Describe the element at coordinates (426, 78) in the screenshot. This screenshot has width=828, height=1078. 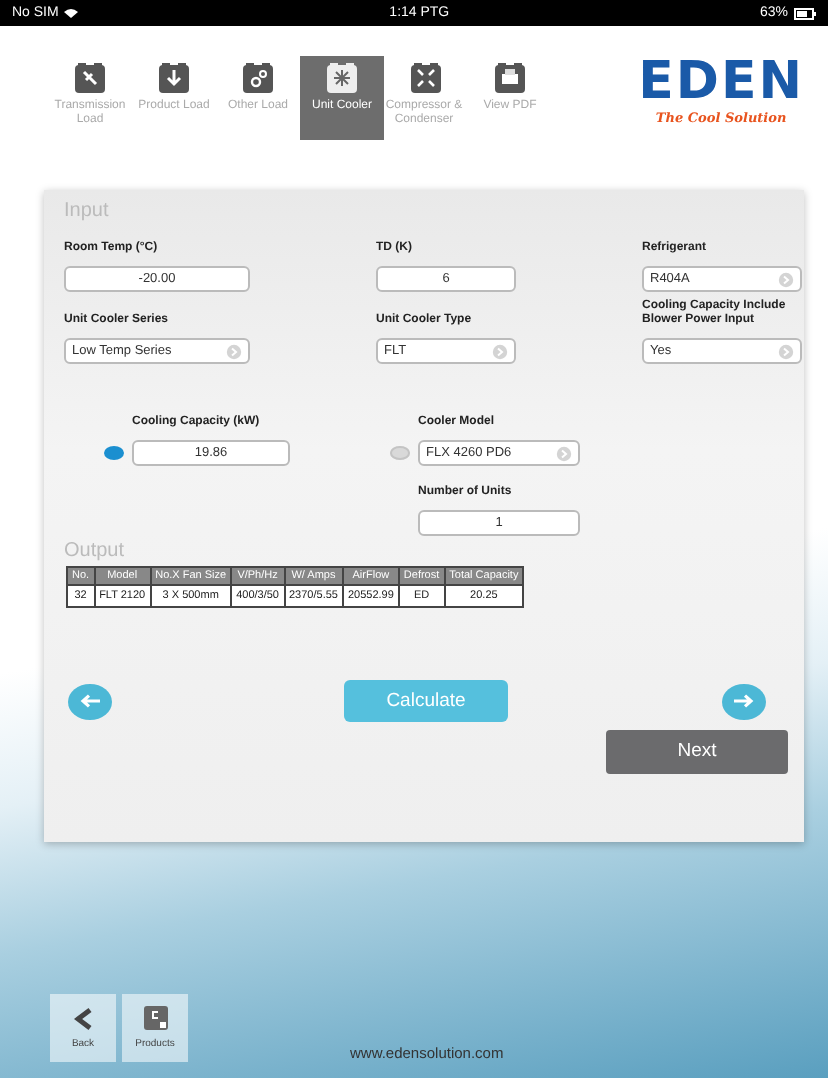
I see `arrows-box-icon` at that location.